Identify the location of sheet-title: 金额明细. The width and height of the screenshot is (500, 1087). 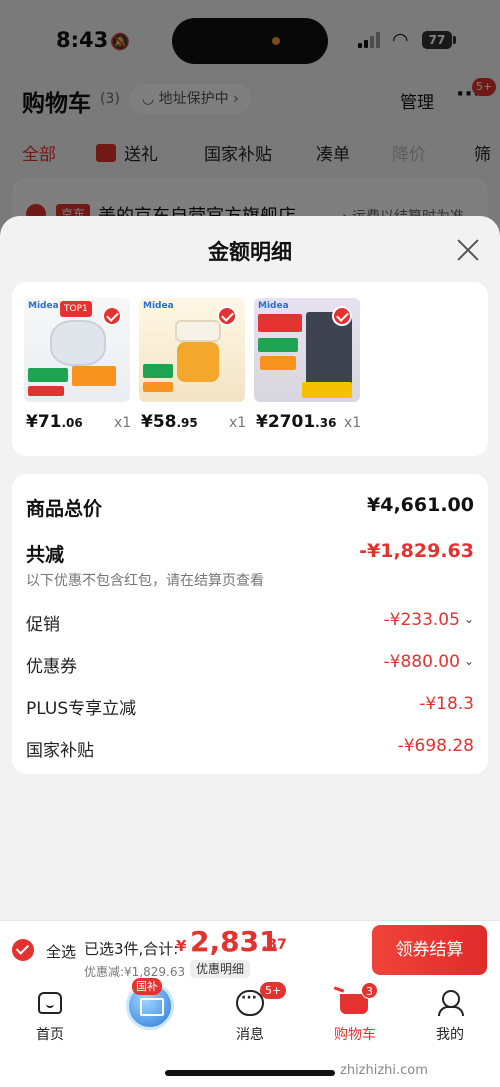
(250, 252).